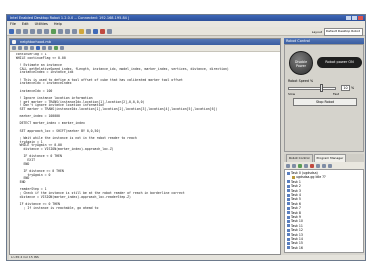  I want to click on editor-tab-title: neighborhood.mb, so click(35, 42).